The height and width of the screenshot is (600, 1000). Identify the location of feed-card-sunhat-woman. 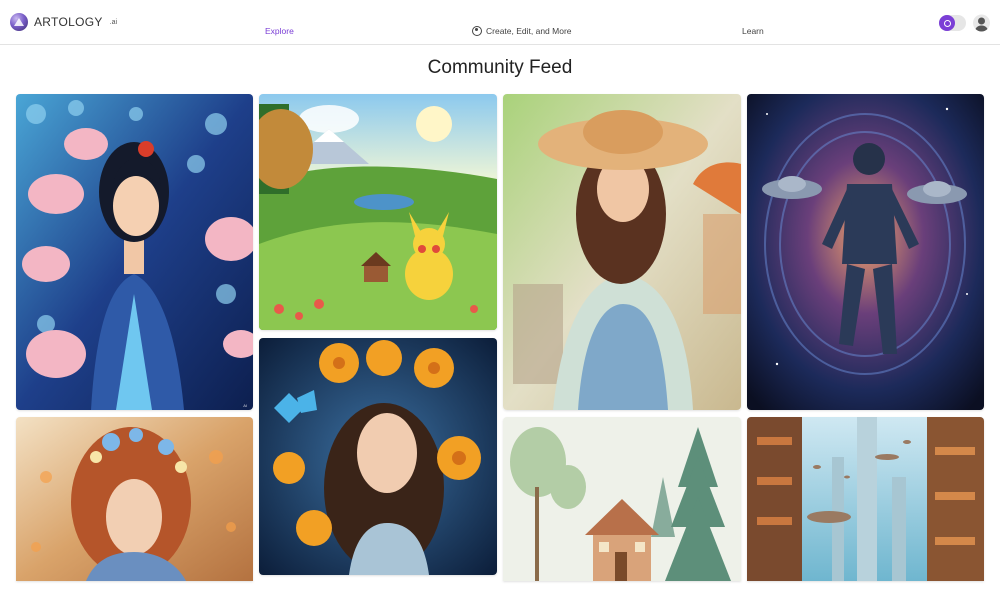
(622, 252).